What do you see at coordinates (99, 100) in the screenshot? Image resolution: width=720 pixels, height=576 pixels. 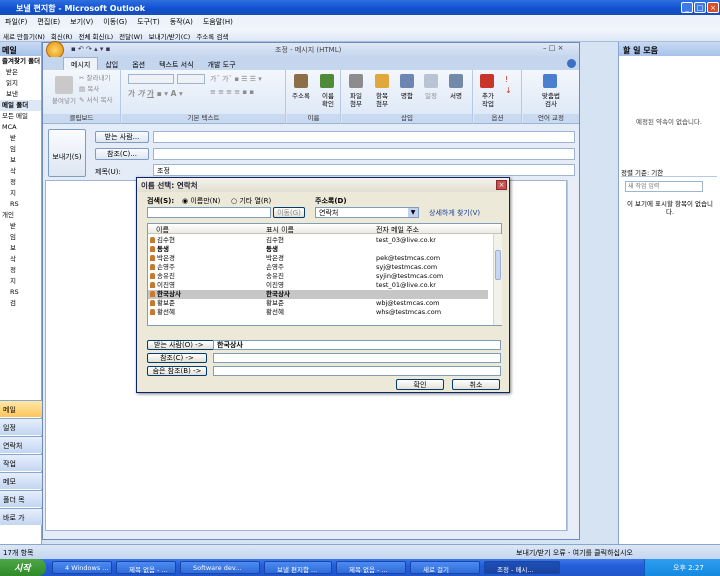 I see `format-painter-button: ✎ 서식 복사` at bounding box center [99, 100].